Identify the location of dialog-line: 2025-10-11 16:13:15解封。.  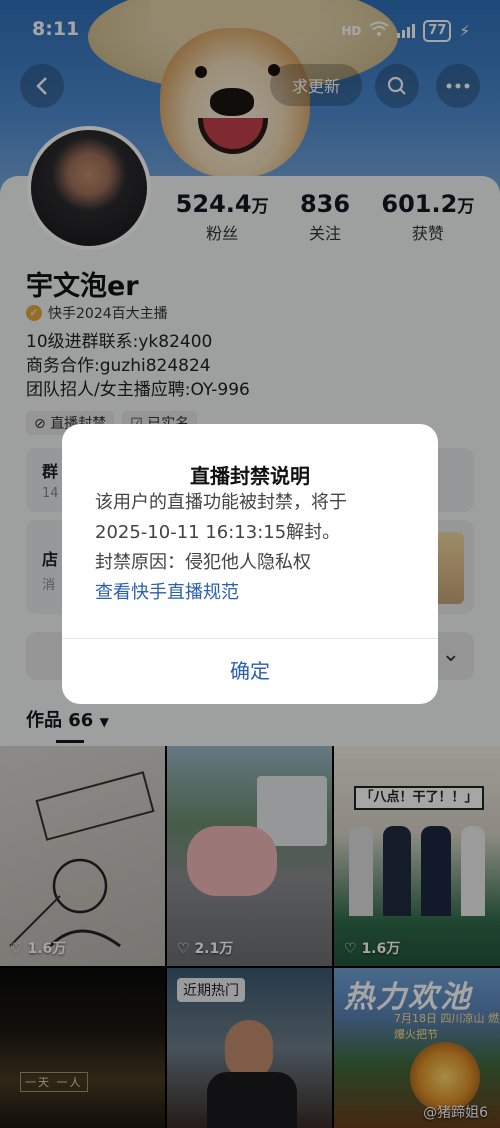
(218, 532).